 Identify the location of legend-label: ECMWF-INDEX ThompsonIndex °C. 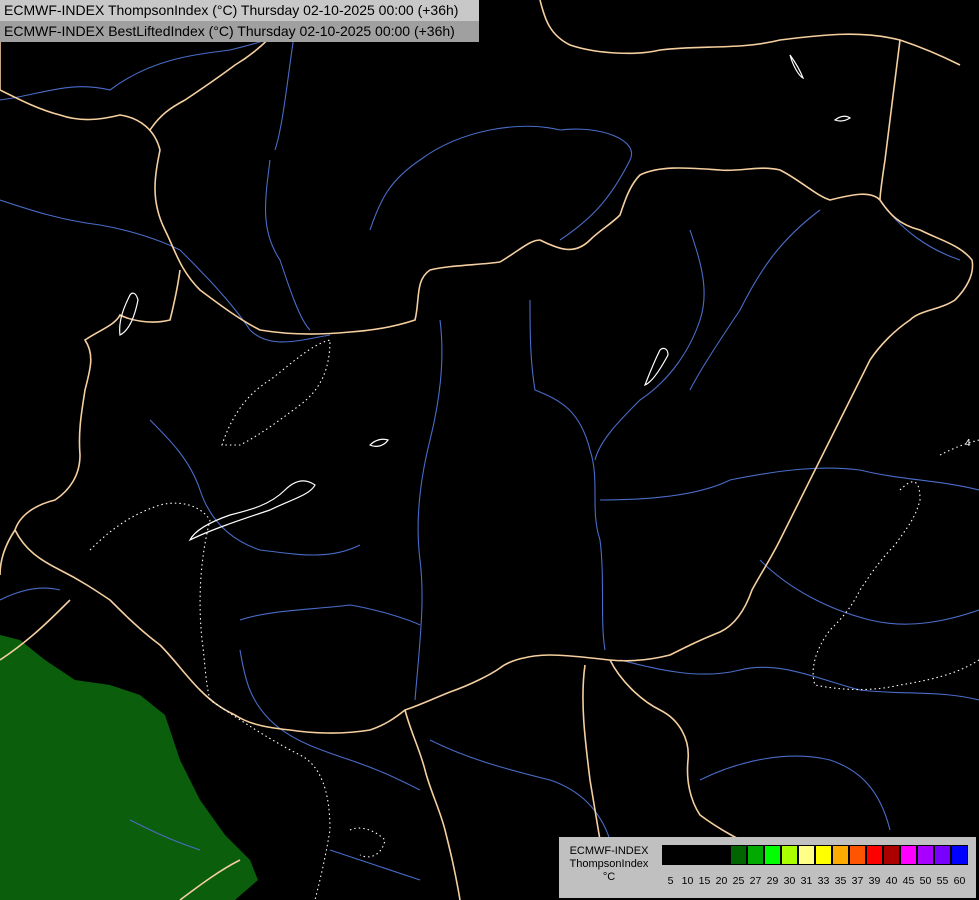
(609, 864).